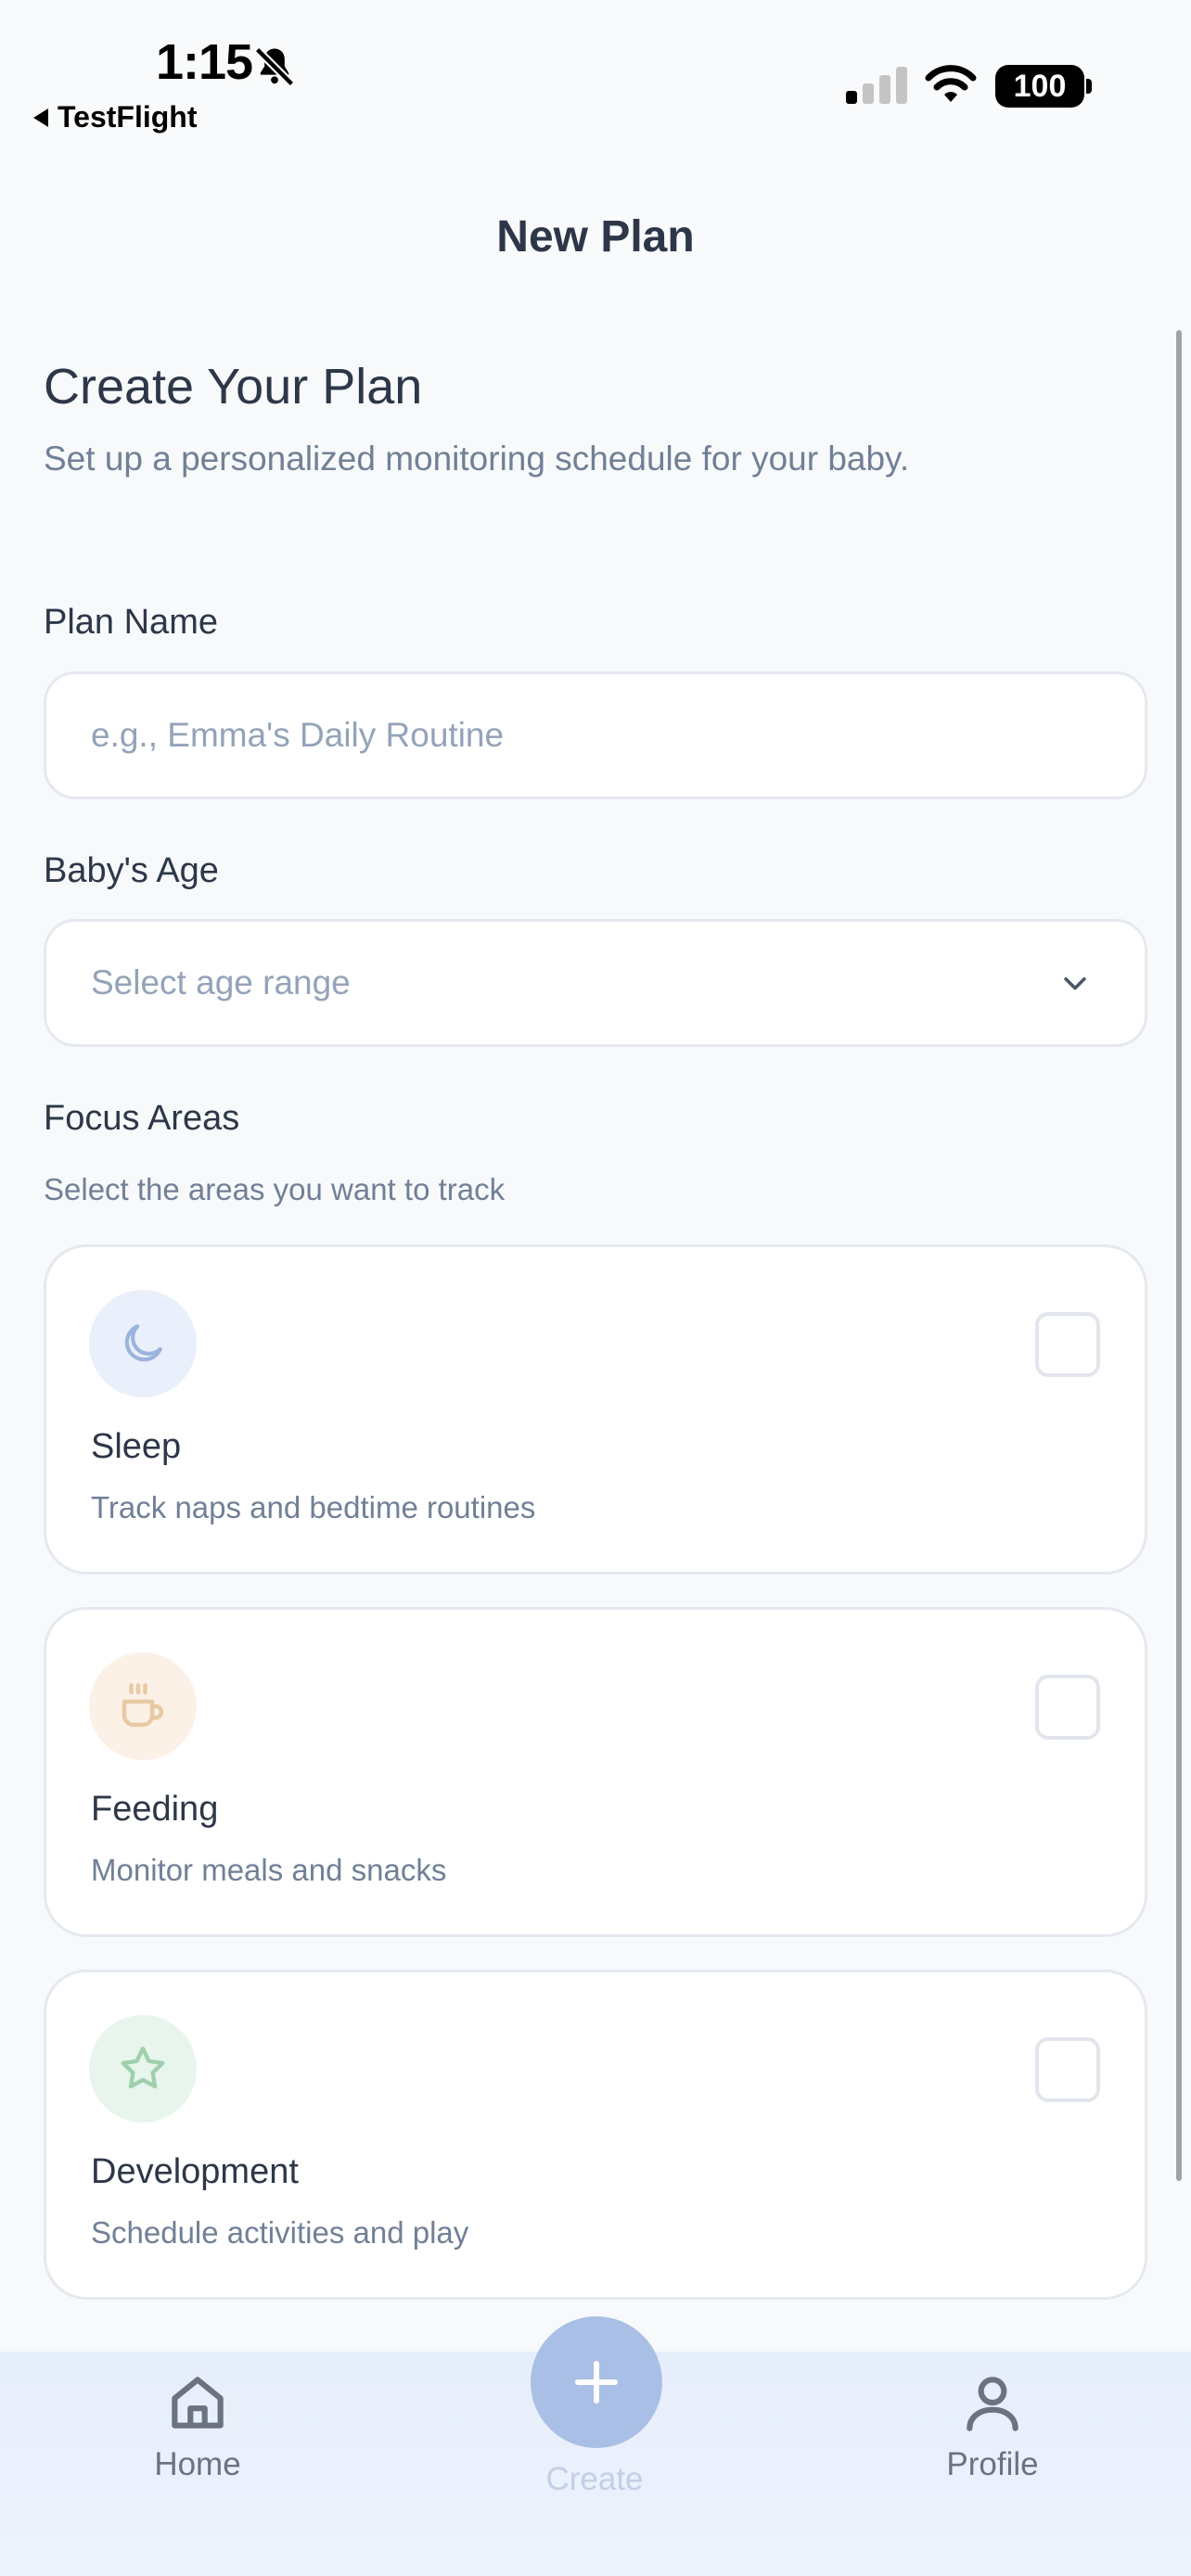  What do you see at coordinates (595, 983) in the screenshot?
I see `baby-age-select: Select age range` at bounding box center [595, 983].